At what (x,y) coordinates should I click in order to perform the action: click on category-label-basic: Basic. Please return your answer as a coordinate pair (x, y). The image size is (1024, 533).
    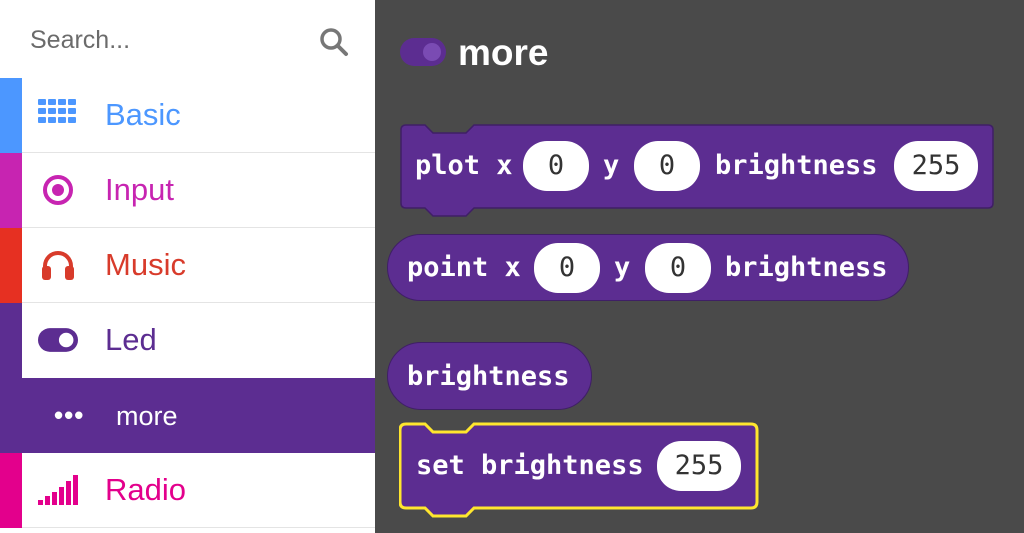
    Looking at the image, I should click on (143, 114).